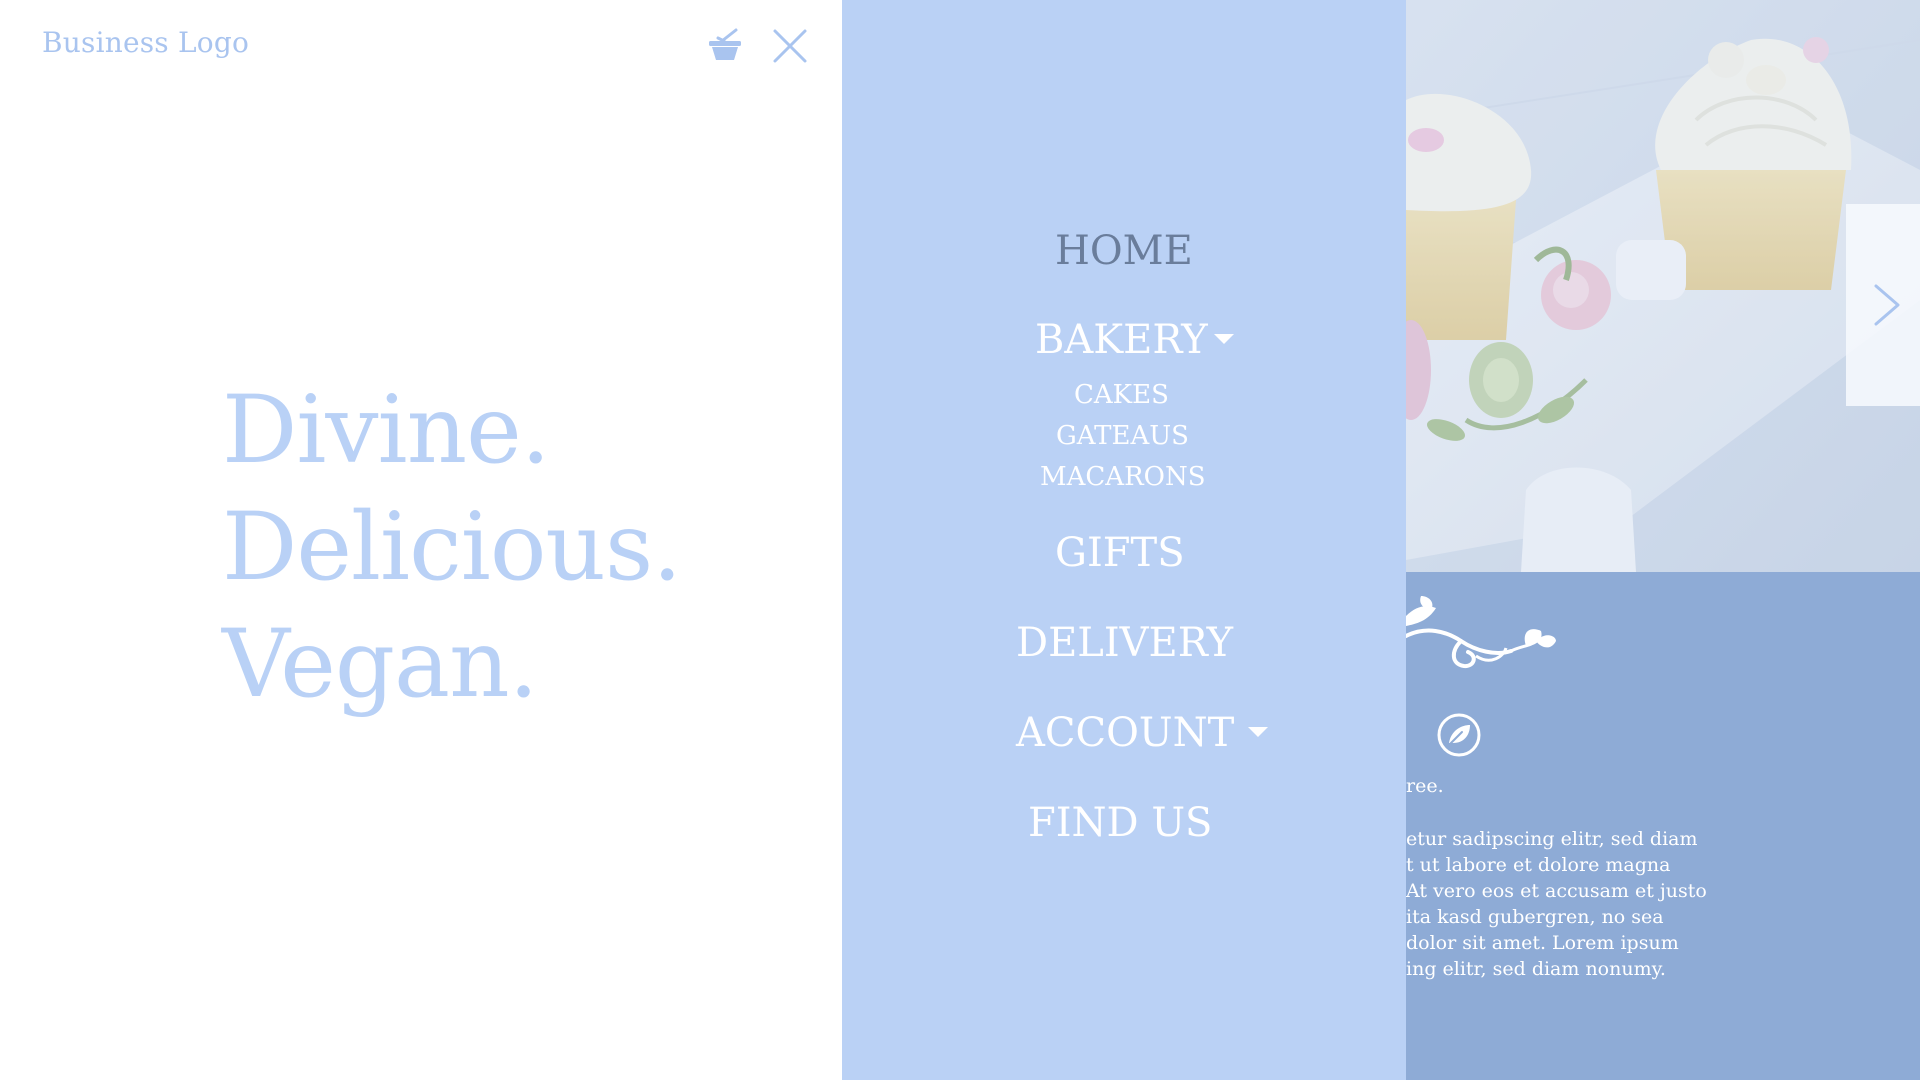  Describe the element at coordinates (1120, 823) in the screenshot. I see `menu-item-find-us: FIND US` at that location.